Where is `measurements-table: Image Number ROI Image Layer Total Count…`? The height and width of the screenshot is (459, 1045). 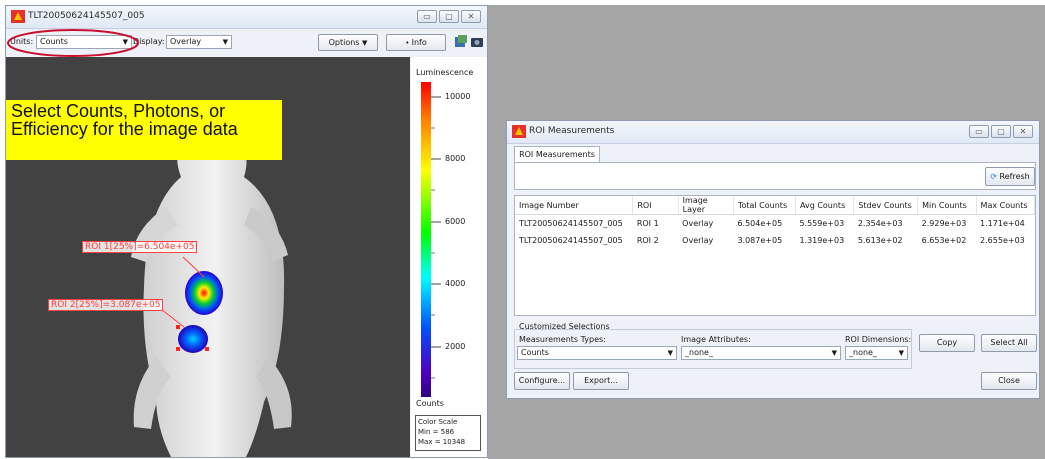
measurements-table: Image Number ROI Image Layer Total Count… is located at coordinates (775, 222).